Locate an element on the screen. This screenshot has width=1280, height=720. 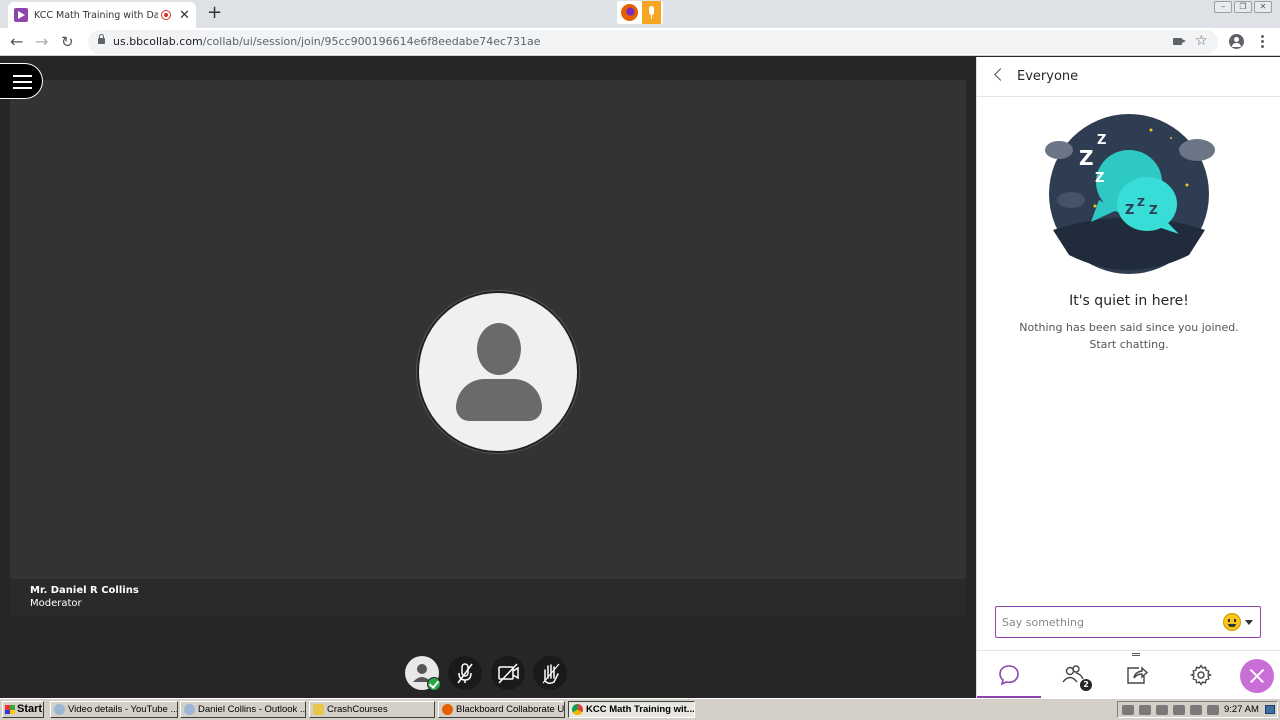
tab-title: KCC Math Training with Dan Co is located at coordinates (96, 15).